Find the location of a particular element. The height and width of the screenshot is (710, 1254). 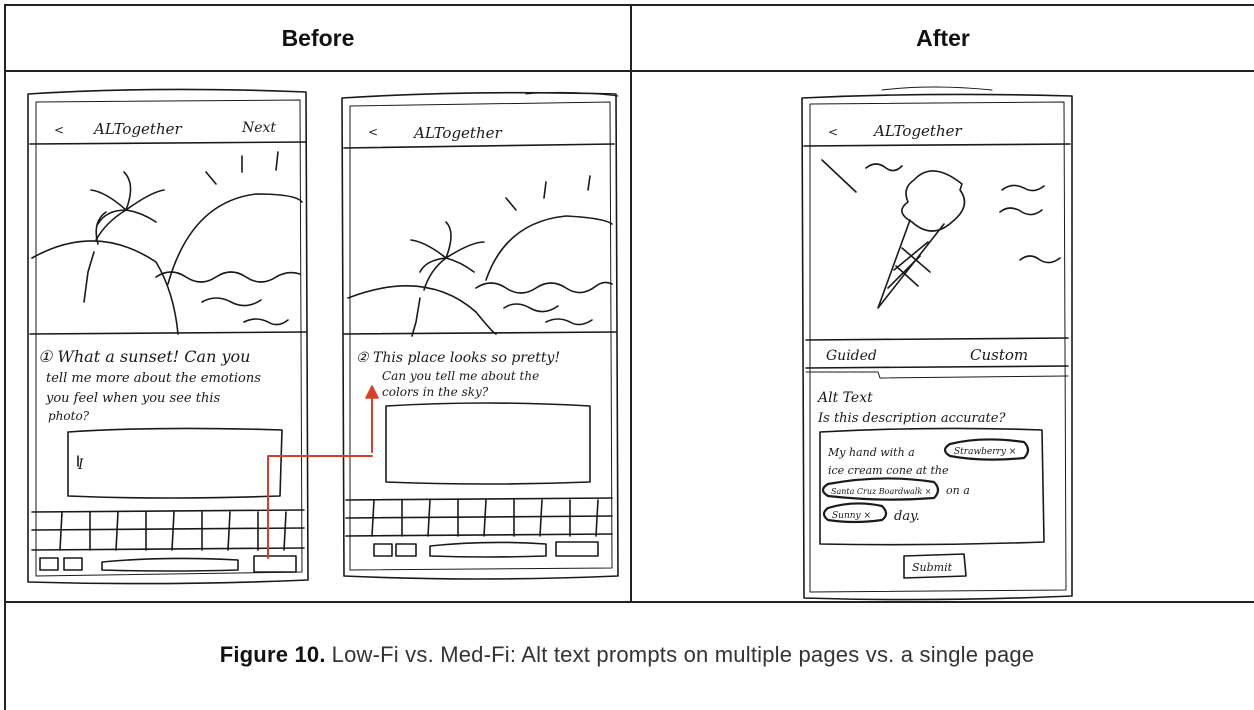

tab-guided: Guided is located at coordinates (851, 356).